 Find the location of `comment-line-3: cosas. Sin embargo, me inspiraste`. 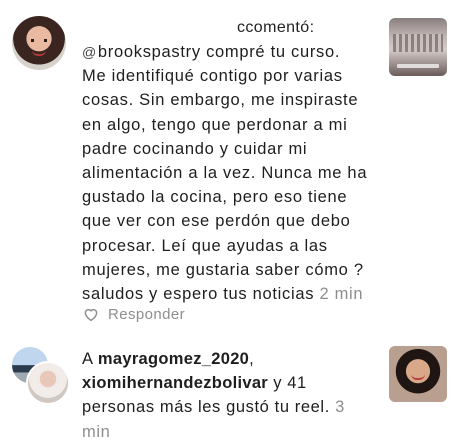

comment-line-3: cosas. Sin embargo, me inspiraste is located at coordinates (220, 100).